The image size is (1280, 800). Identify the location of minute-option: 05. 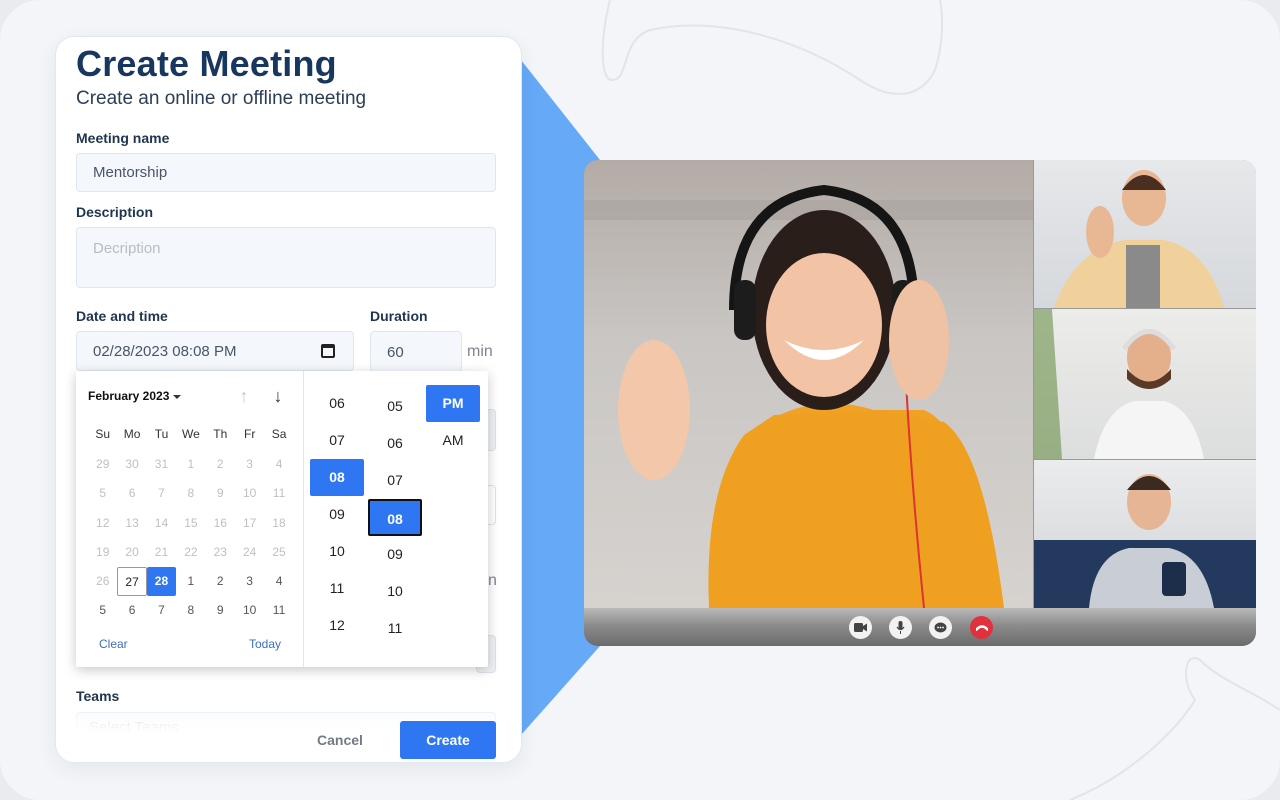
(395, 406).